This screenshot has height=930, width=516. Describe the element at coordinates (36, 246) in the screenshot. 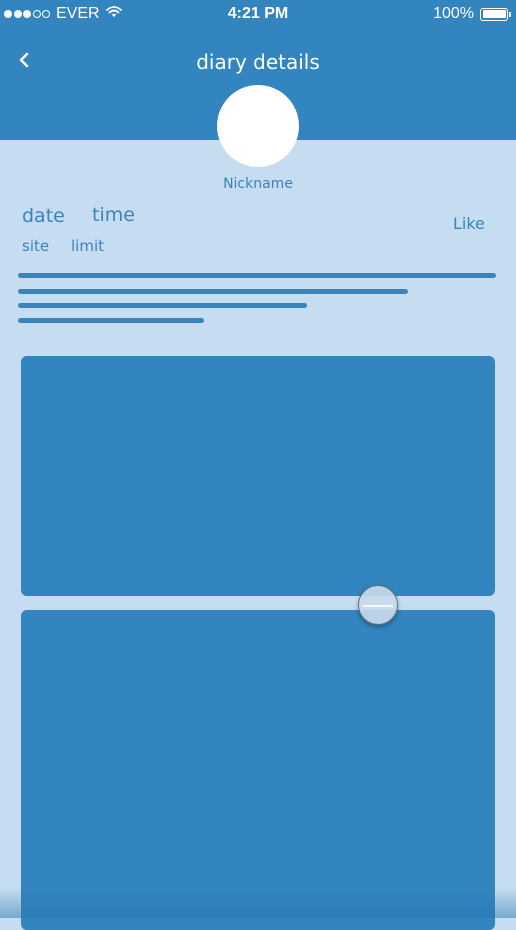

I see `site-label: site` at that location.